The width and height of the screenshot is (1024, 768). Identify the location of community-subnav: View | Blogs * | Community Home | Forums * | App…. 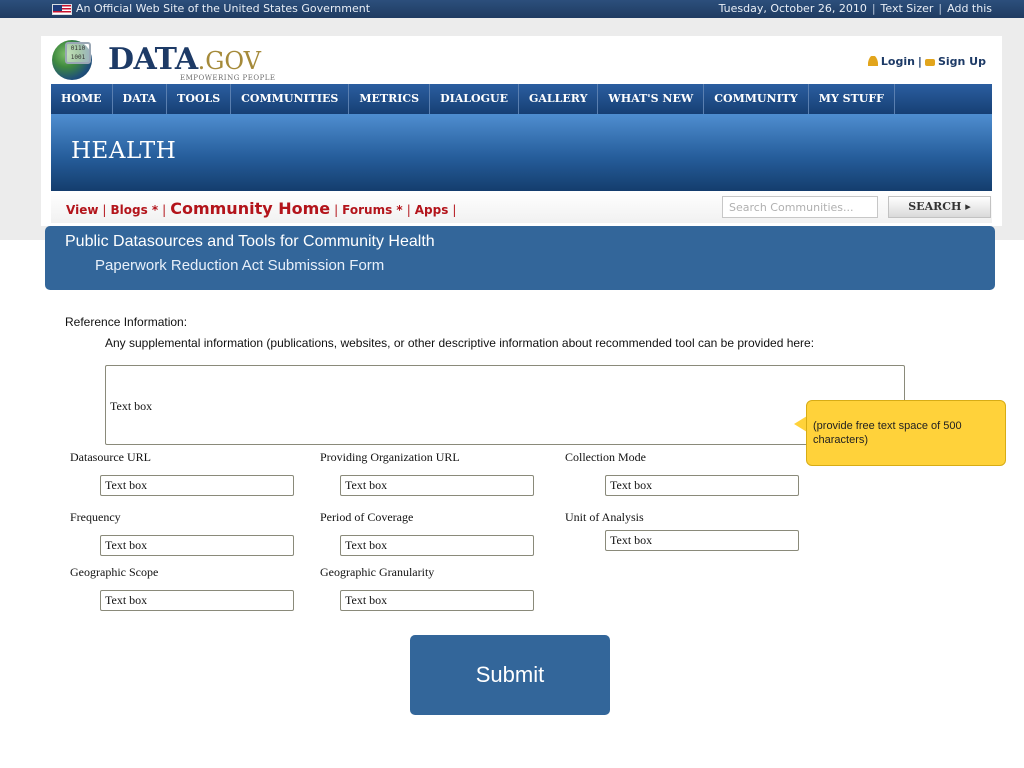
(521, 207).